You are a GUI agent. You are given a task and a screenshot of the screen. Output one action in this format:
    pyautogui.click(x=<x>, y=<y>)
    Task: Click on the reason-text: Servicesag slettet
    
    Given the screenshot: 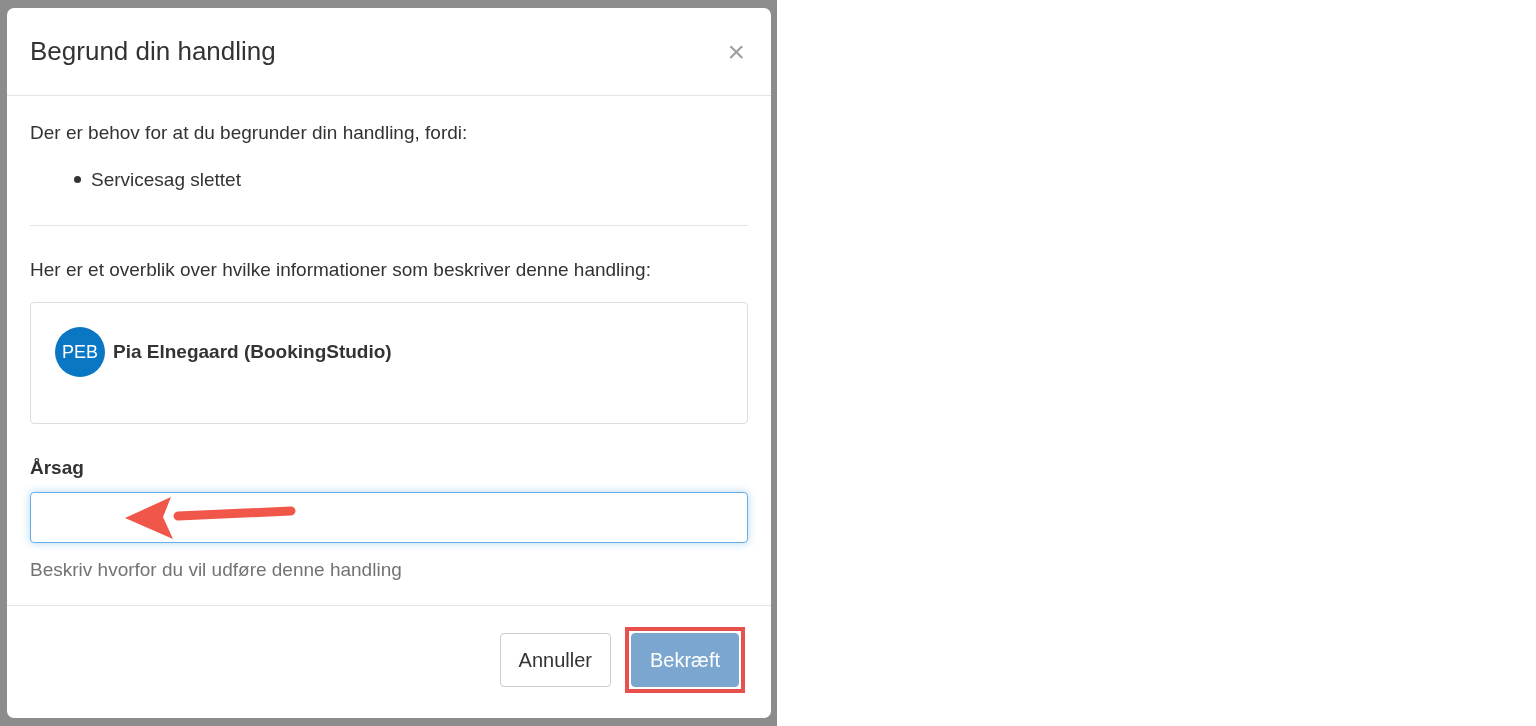 What is the action you would take?
    pyautogui.click(x=166, y=180)
    